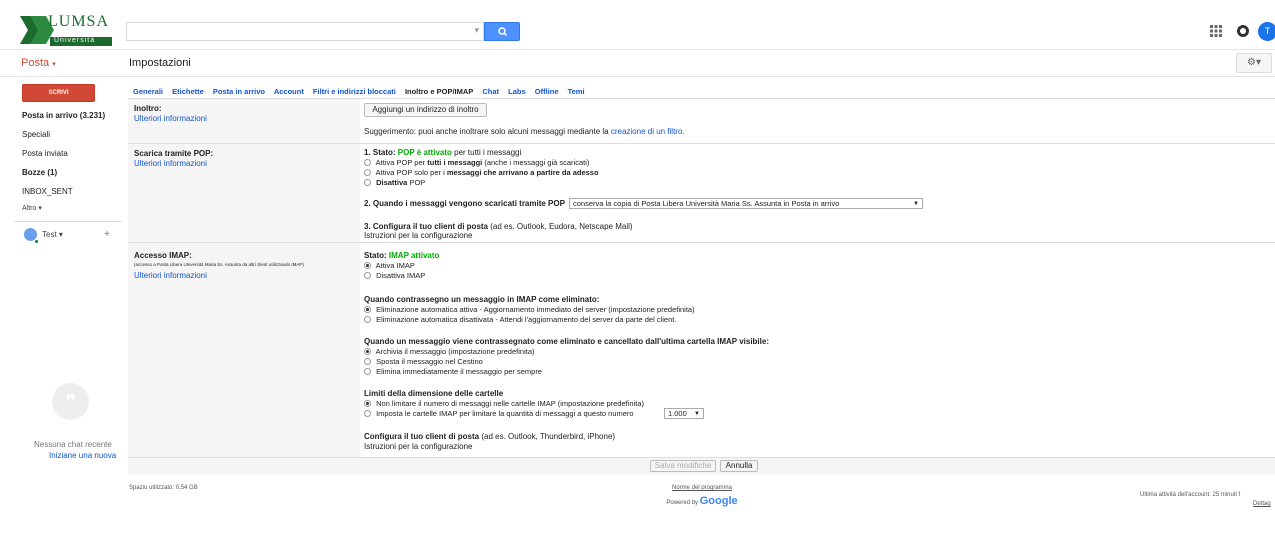  What do you see at coordinates (502, 31) in the screenshot?
I see `search-button` at bounding box center [502, 31].